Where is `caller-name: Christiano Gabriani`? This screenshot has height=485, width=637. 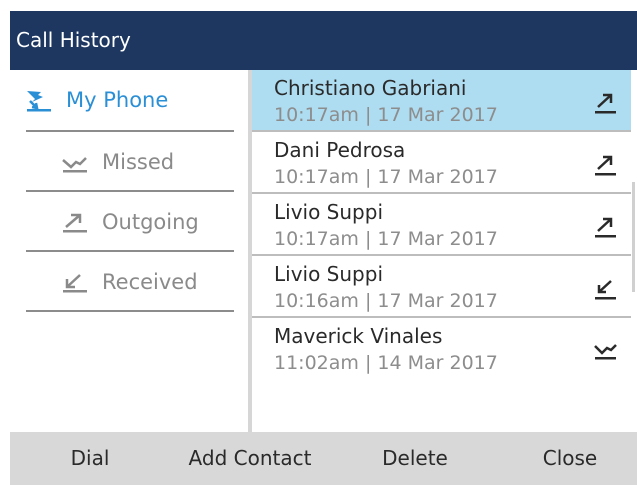 caller-name: Christiano Gabriani is located at coordinates (370, 88).